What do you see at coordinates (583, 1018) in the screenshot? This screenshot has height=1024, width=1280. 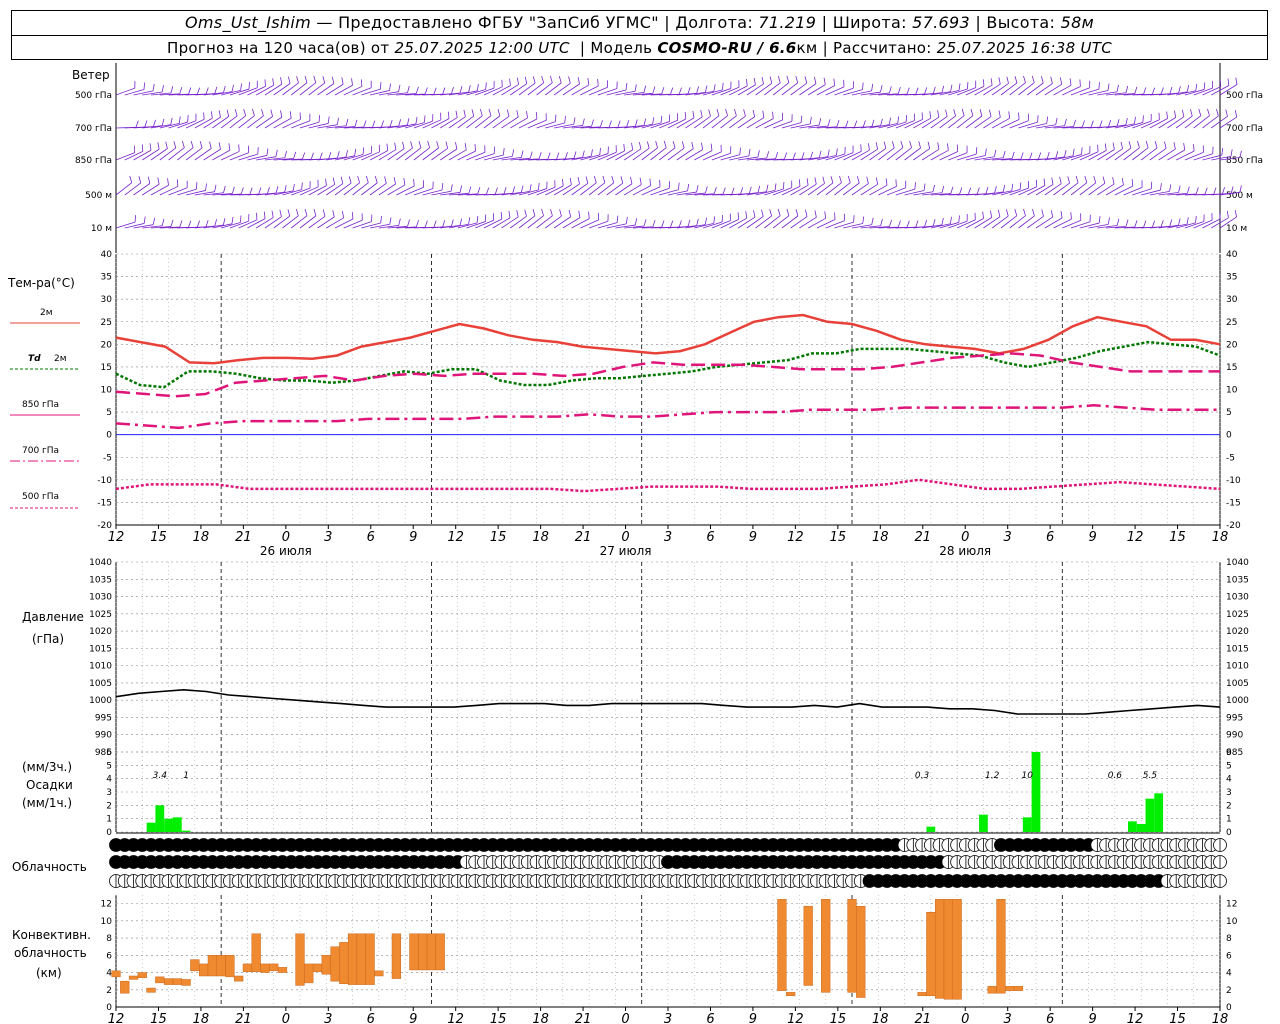 I see `bottom-tick-label: 21` at bounding box center [583, 1018].